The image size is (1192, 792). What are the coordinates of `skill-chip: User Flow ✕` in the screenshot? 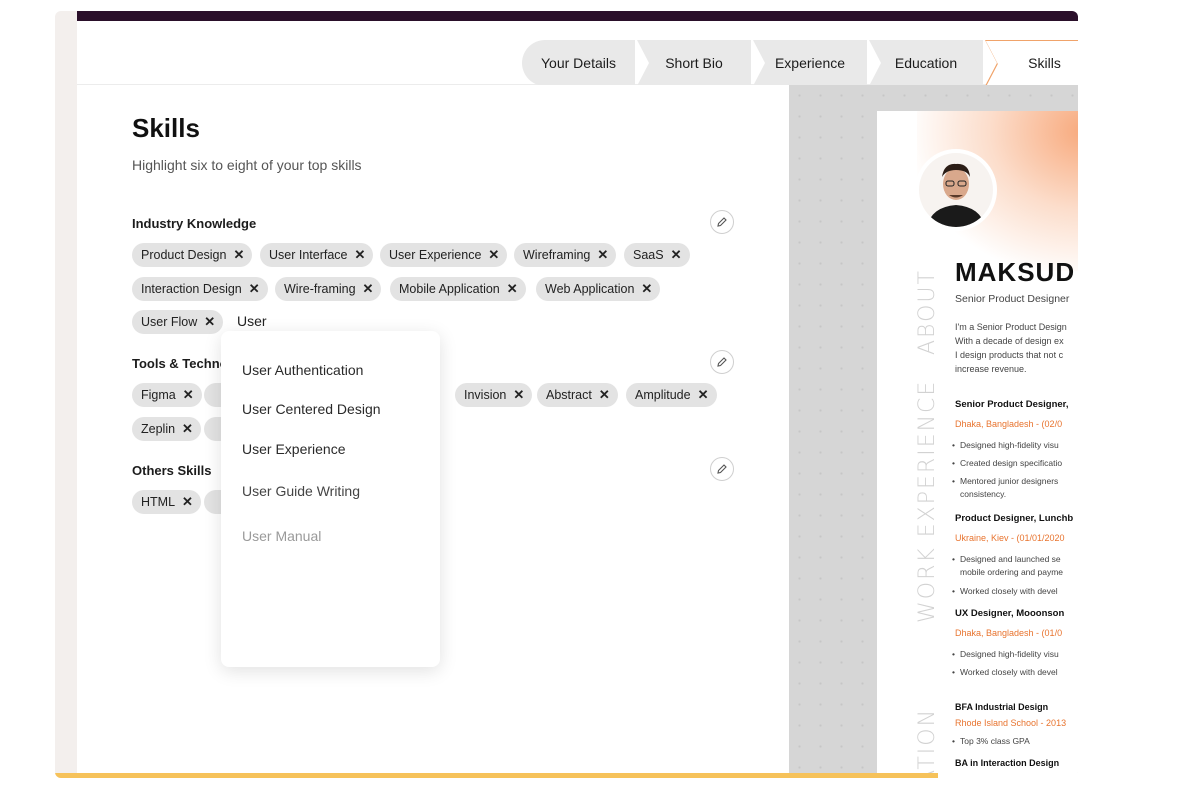 It's located at (178, 322).